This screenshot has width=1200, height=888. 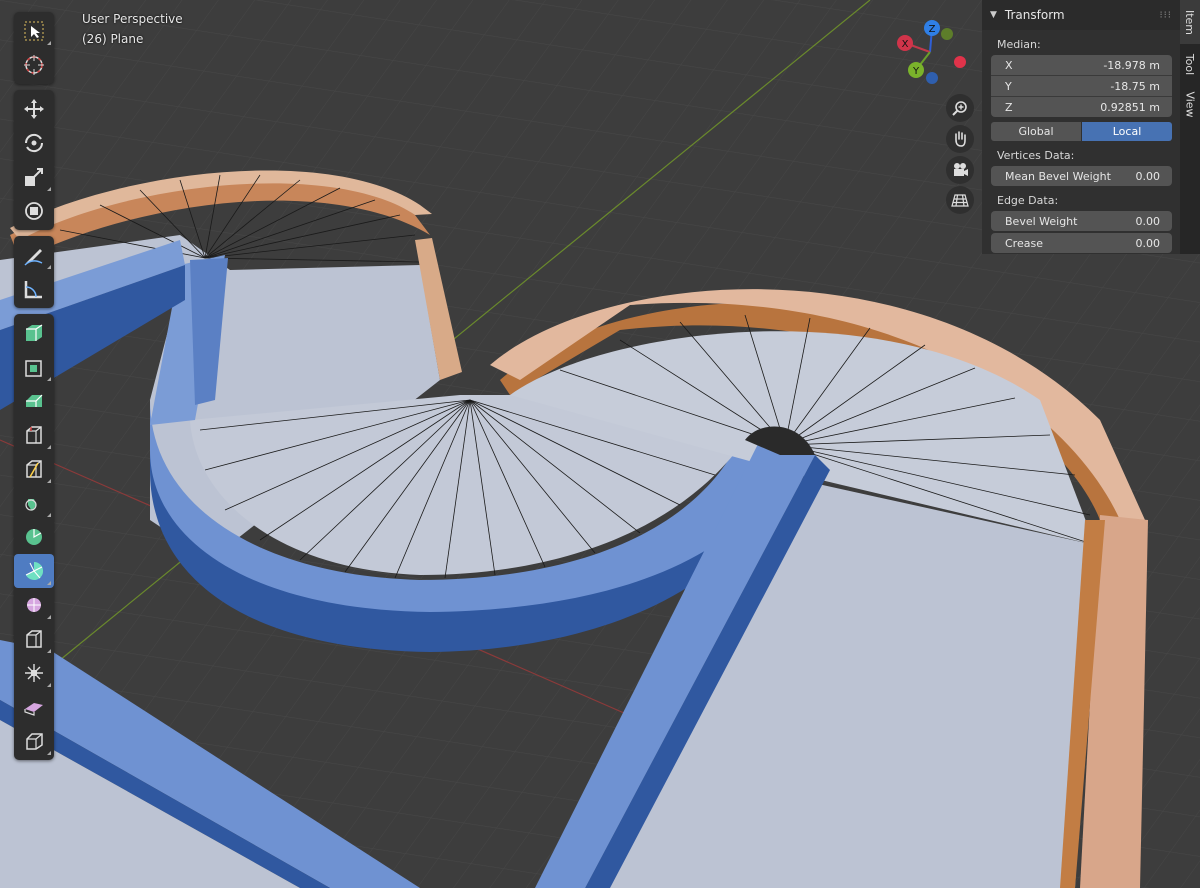 I want to click on add-cube-icon, so click(x=34, y=332).